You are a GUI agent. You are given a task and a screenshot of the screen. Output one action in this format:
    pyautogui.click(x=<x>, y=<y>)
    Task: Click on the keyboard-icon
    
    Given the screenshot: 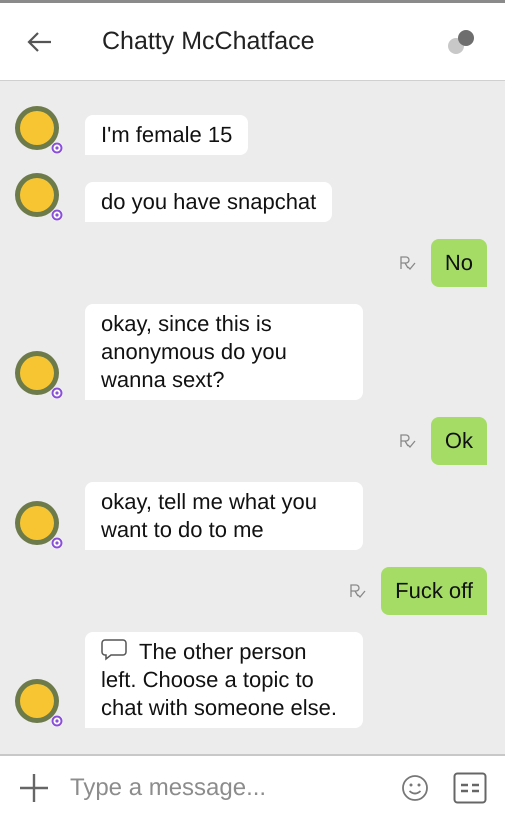 What is the action you would take?
    pyautogui.click(x=470, y=788)
    